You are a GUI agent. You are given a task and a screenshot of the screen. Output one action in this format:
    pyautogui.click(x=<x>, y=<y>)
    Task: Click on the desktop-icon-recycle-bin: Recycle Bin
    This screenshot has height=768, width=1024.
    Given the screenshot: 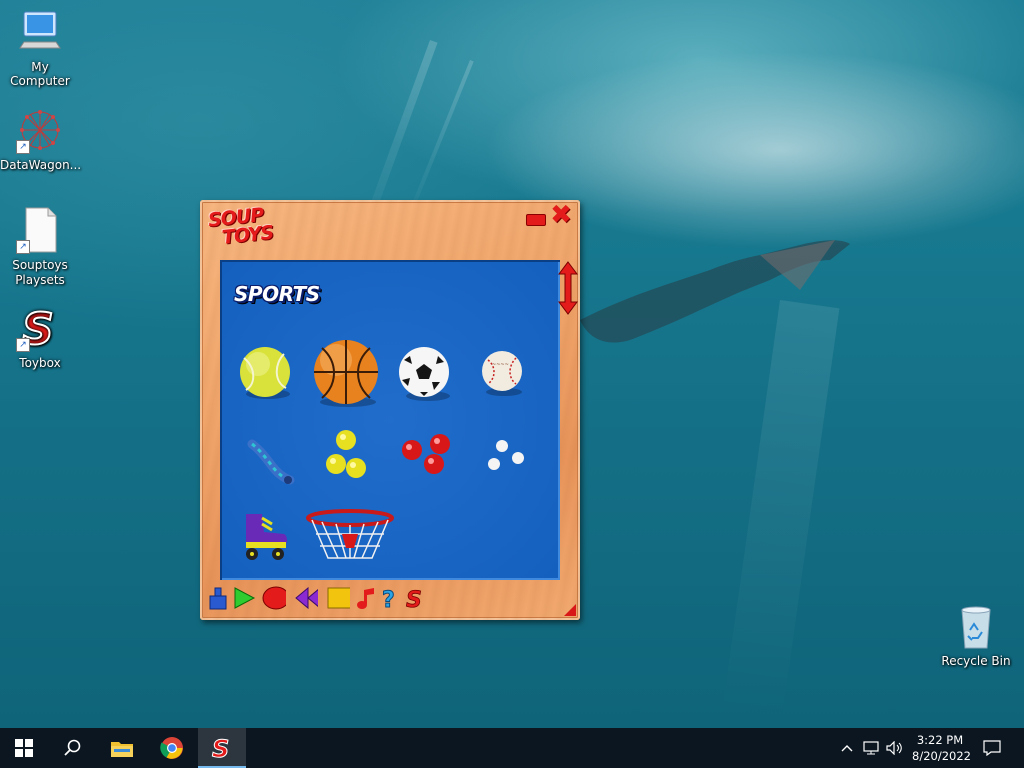 What is the action you would take?
    pyautogui.click(x=976, y=635)
    